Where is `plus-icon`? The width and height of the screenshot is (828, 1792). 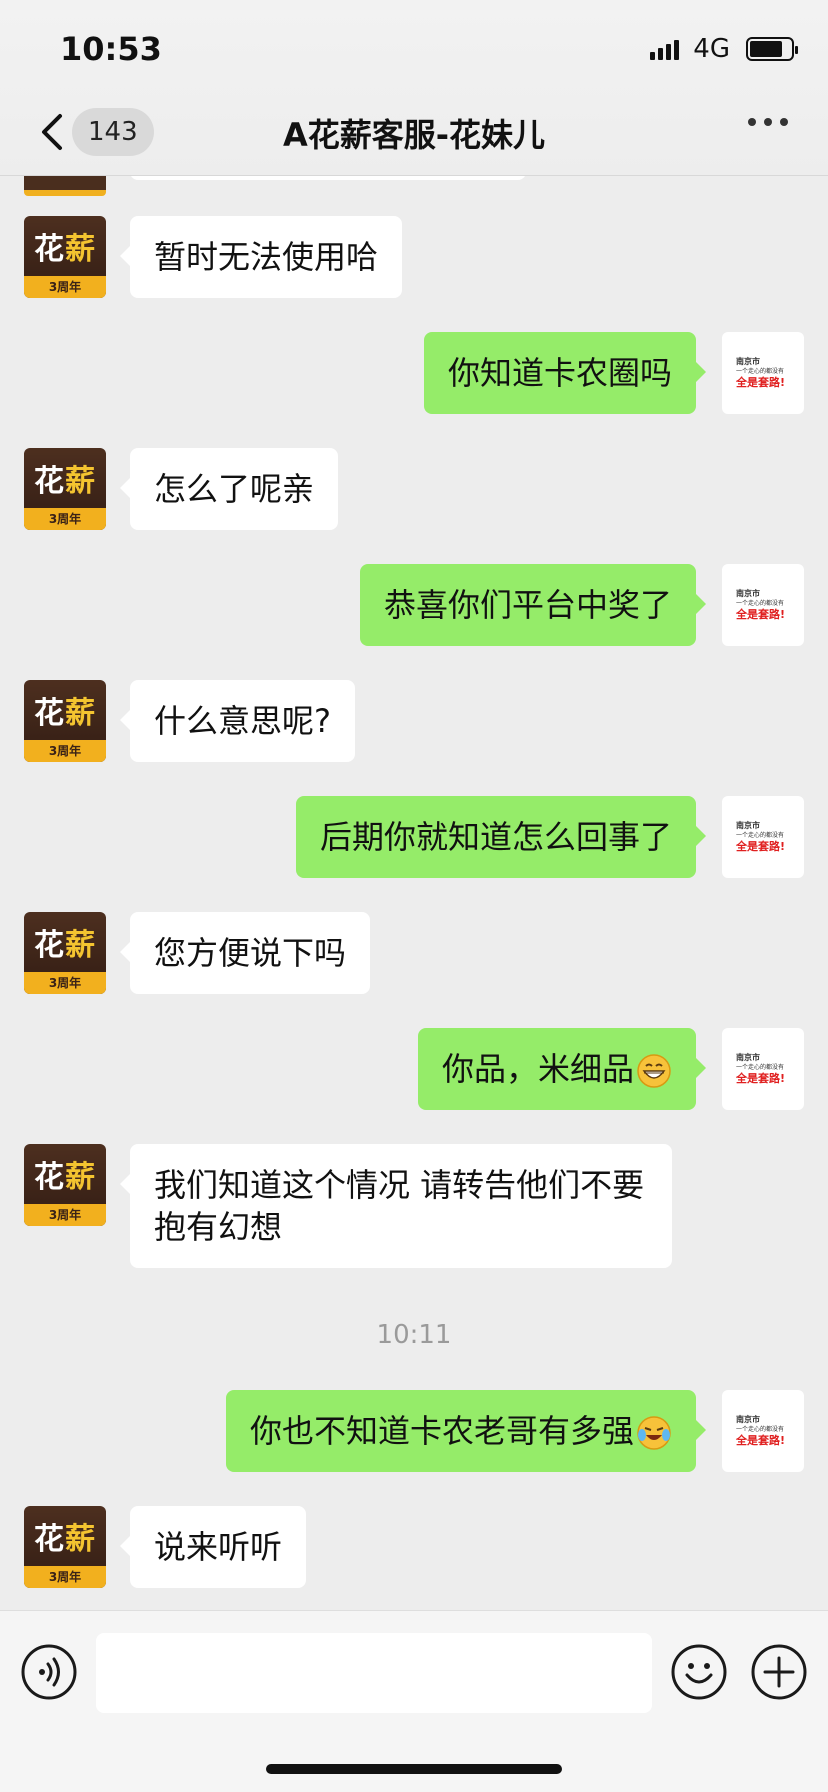 plus-icon is located at coordinates (779, 1672).